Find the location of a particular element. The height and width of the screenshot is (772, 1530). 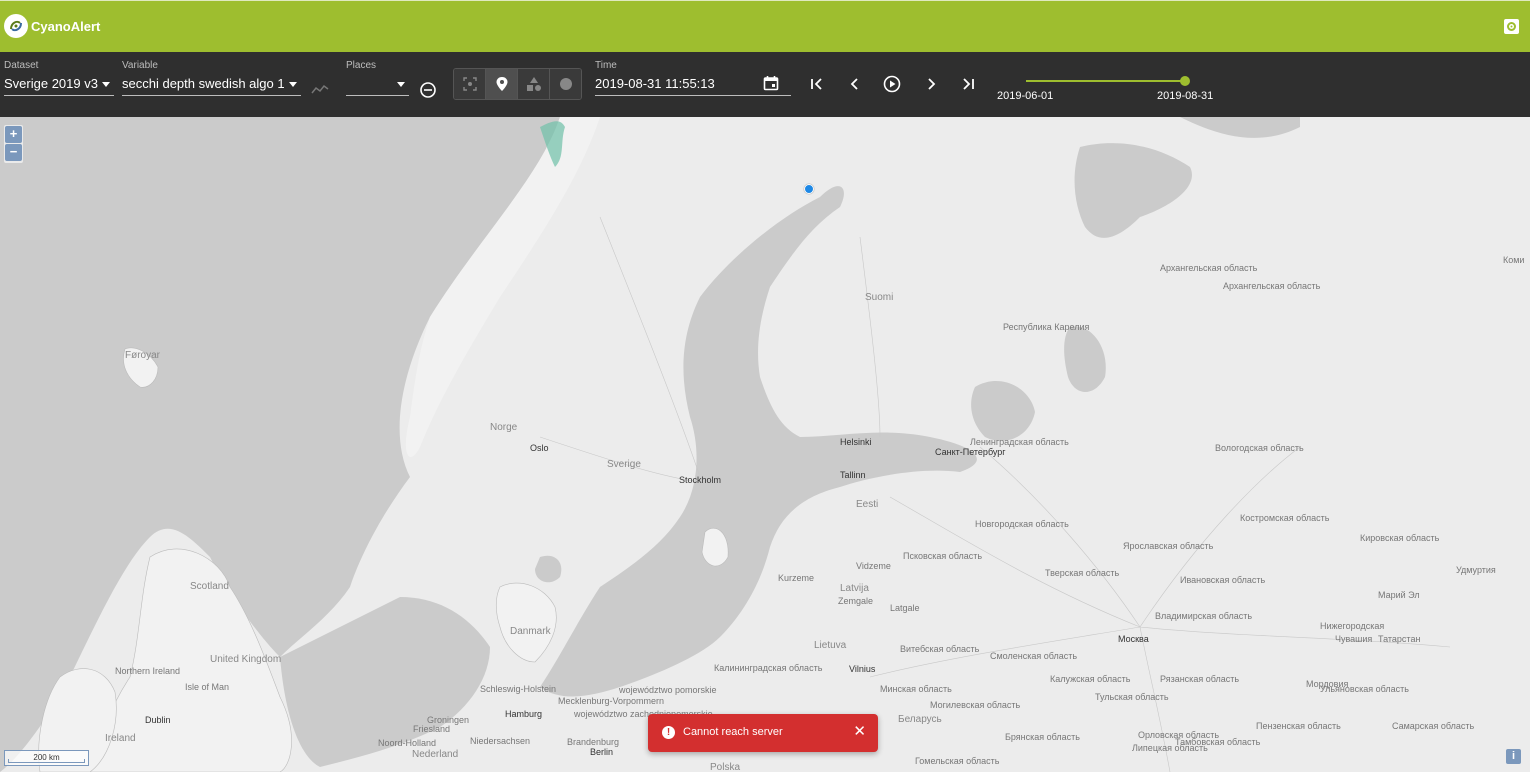

date-picker-button is located at coordinates (771, 83).